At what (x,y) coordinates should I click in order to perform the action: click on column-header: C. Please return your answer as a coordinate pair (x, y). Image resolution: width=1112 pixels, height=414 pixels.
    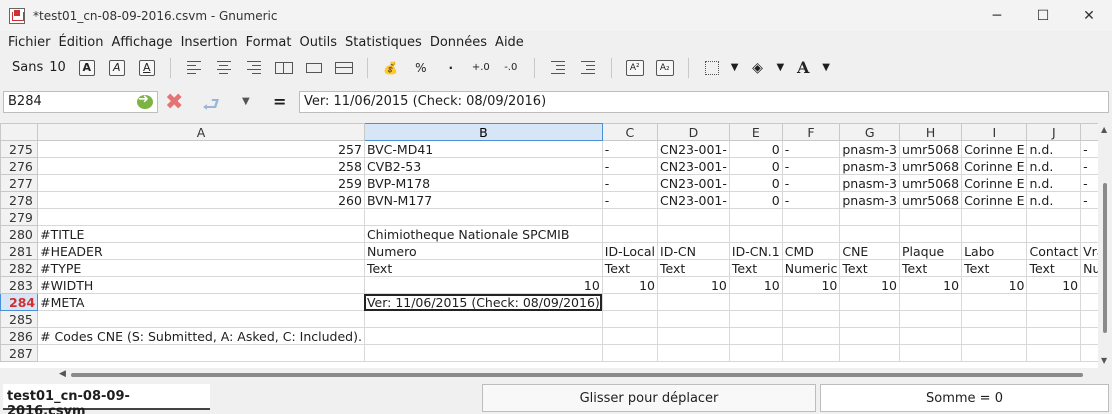
    Looking at the image, I should click on (630, 132).